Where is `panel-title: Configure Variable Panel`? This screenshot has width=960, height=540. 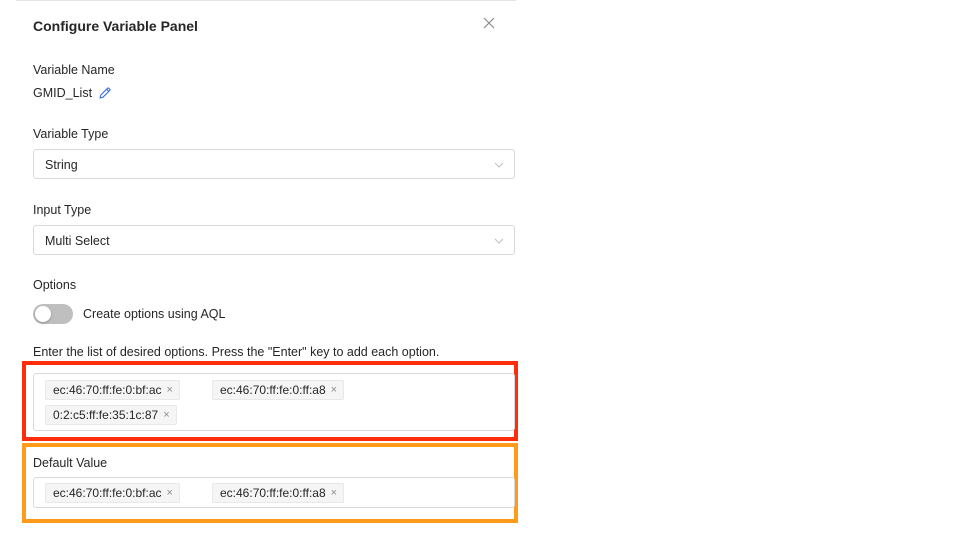 panel-title: Configure Variable Panel is located at coordinates (115, 26).